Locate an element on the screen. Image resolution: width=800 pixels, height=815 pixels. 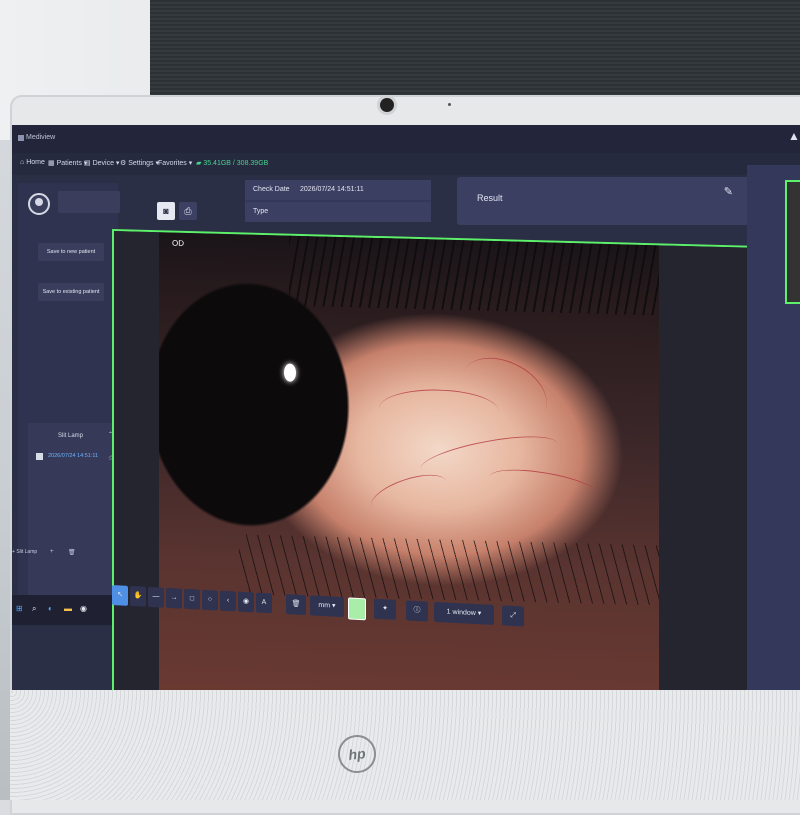
series-title: Slit Lamp is located at coordinates (71, 436).